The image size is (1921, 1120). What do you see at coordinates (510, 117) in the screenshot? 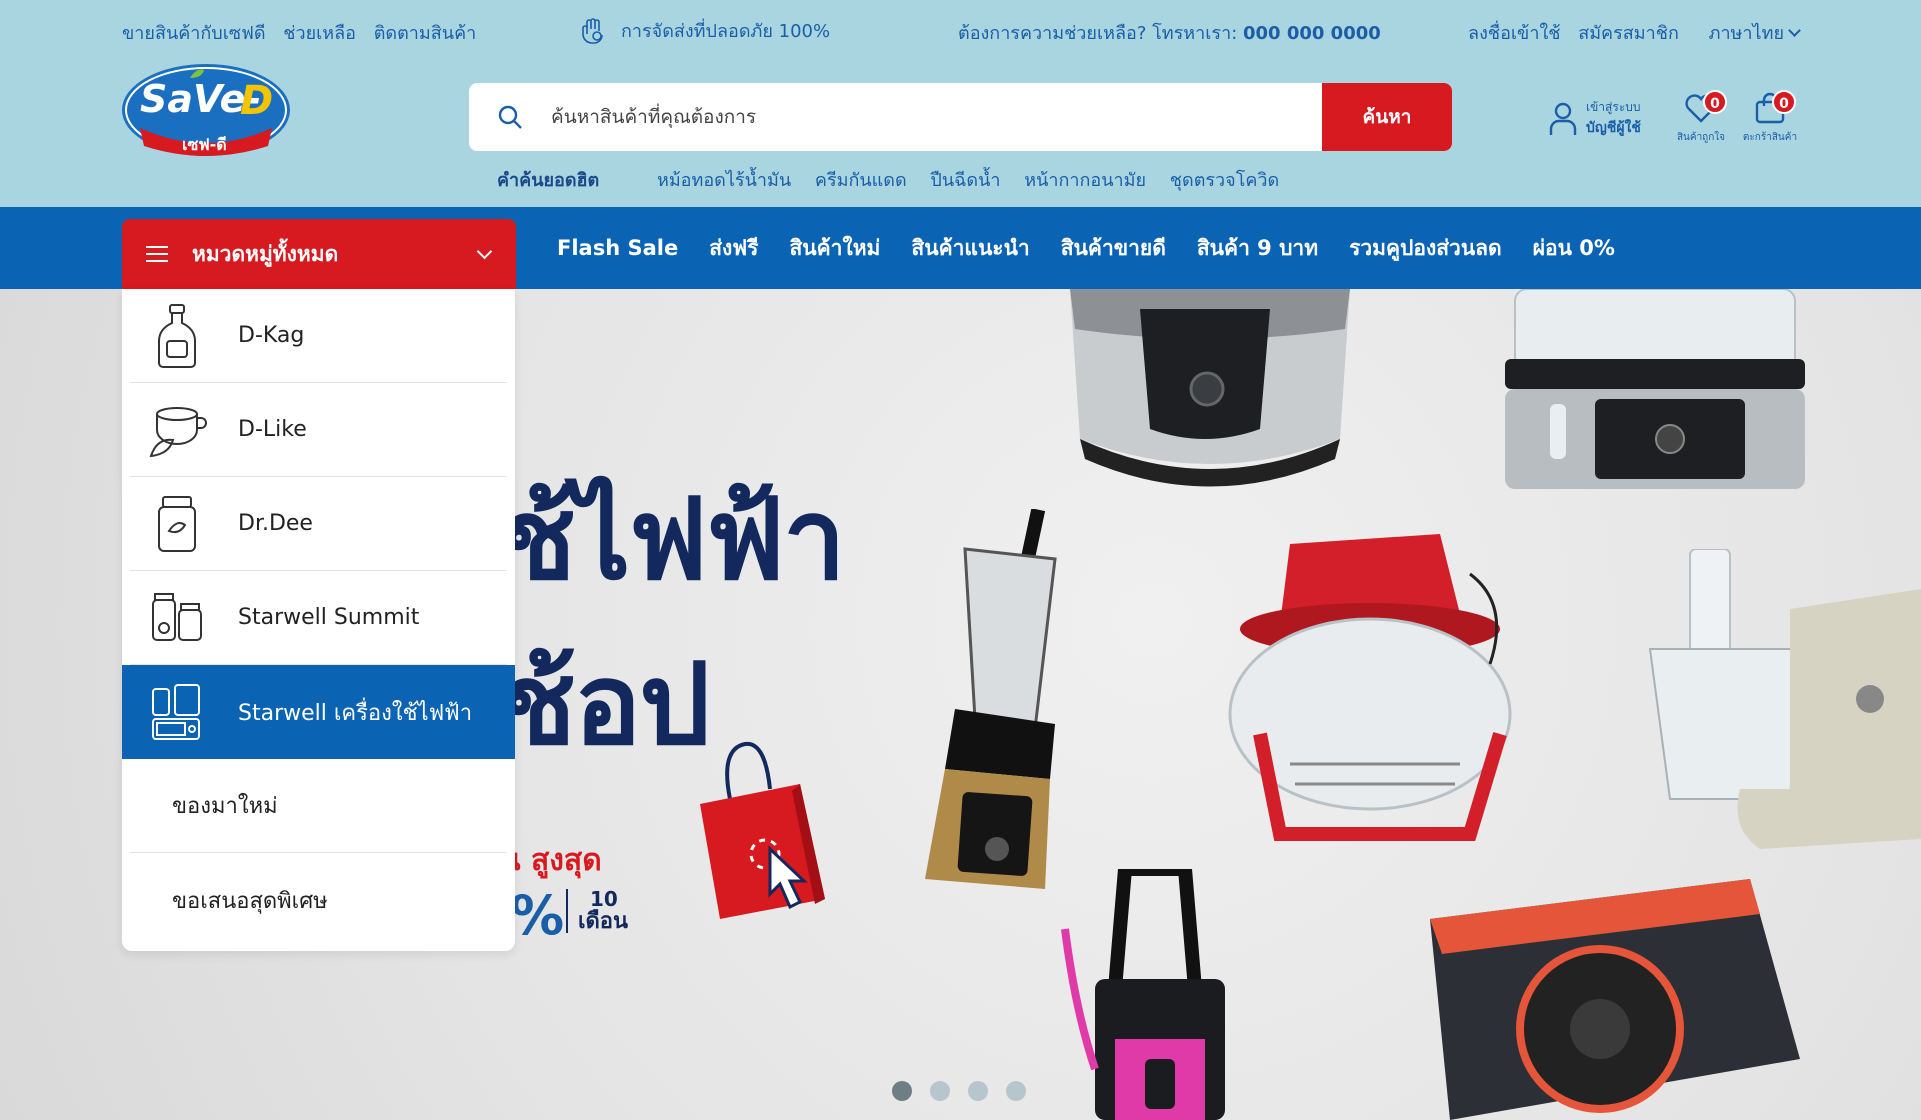
I see `search-icon` at bounding box center [510, 117].